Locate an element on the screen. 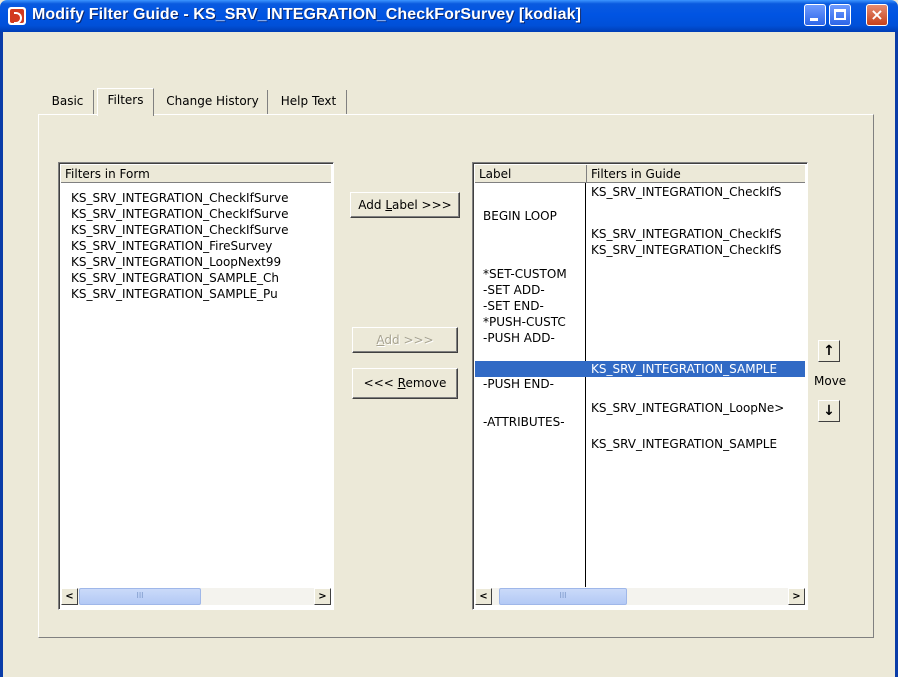 The height and width of the screenshot is (677, 898). move-down-button: ↓ is located at coordinates (829, 411).